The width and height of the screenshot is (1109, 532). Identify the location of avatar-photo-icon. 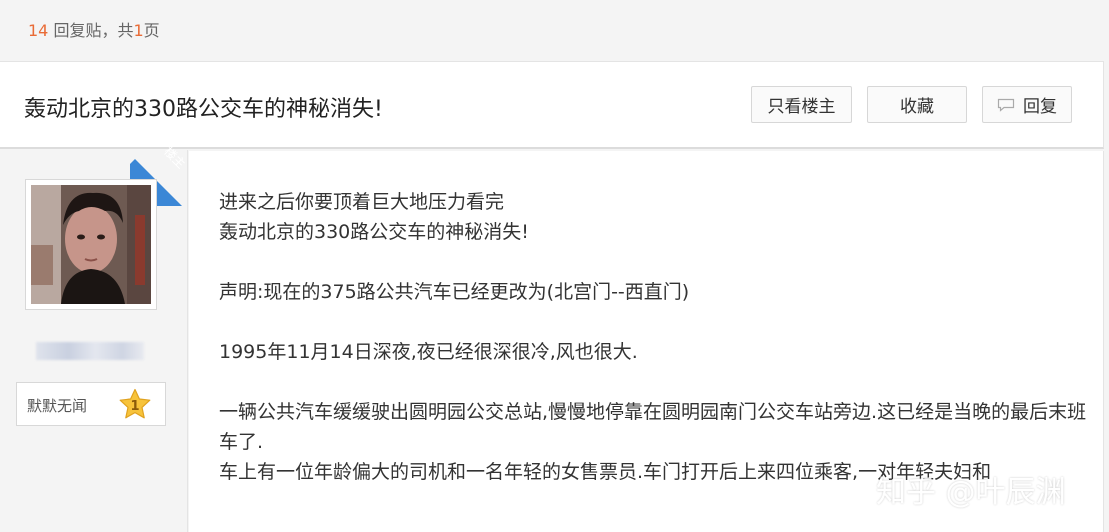
(91, 244).